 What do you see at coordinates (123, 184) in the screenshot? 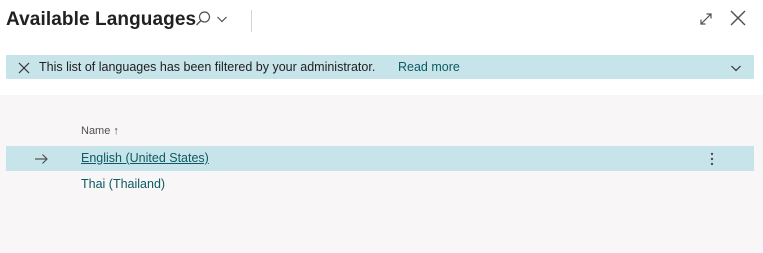
I see `language-name: Thai (Thailand)` at bounding box center [123, 184].